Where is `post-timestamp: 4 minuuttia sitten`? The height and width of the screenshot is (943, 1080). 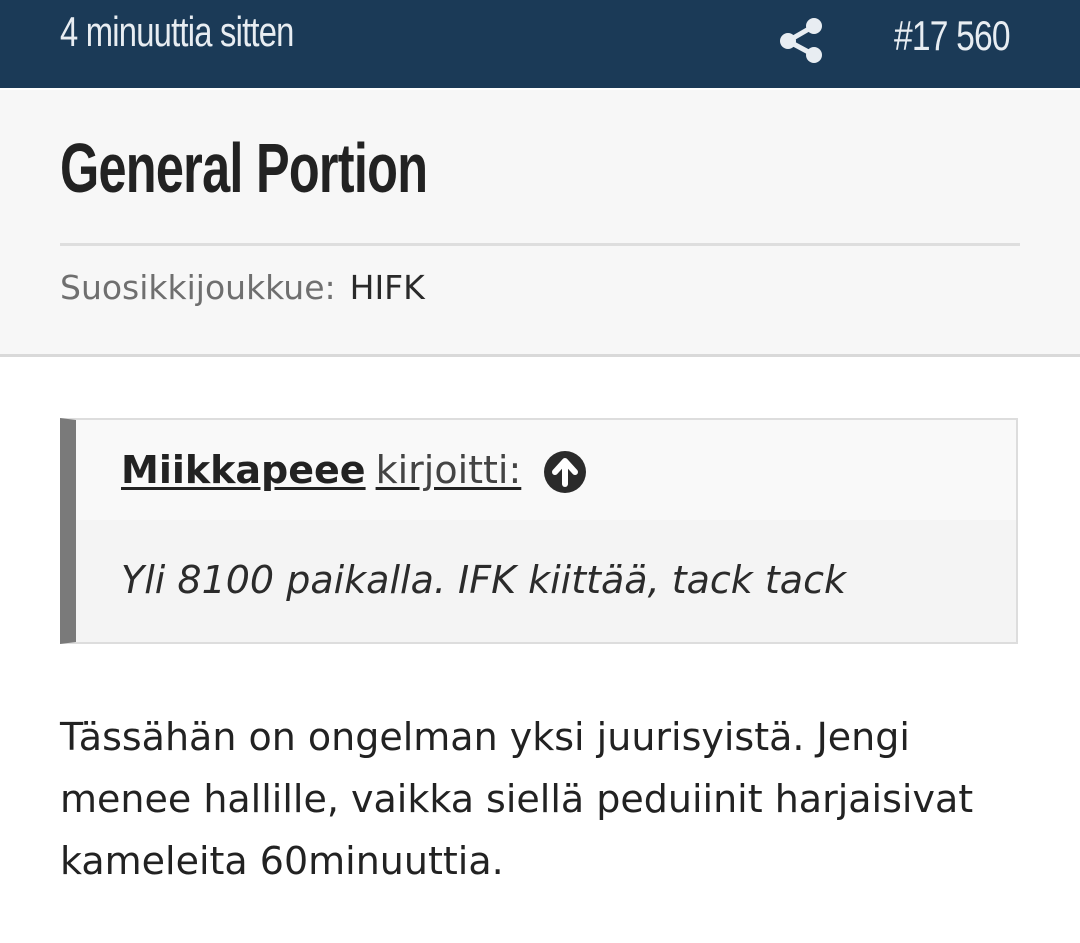
post-timestamp: 4 minuuttia sitten is located at coordinates (177, 32).